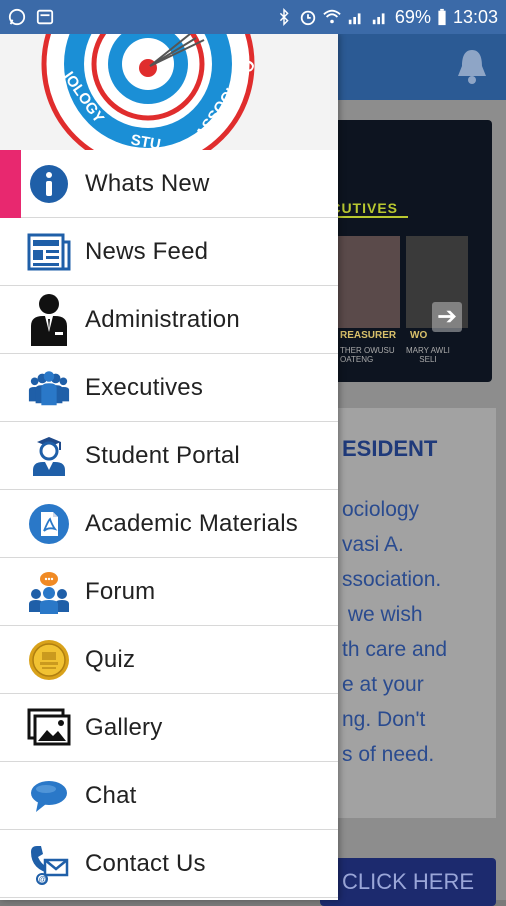  What do you see at coordinates (124, 727) in the screenshot?
I see `menu-item-label: Gallery` at bounding box center [124, 727].